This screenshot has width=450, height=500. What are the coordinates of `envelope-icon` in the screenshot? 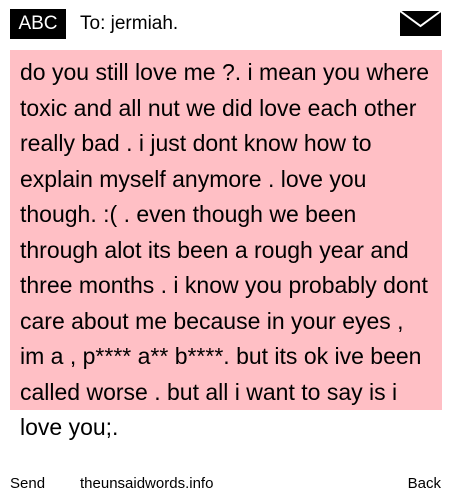 It's located at (420, 23).